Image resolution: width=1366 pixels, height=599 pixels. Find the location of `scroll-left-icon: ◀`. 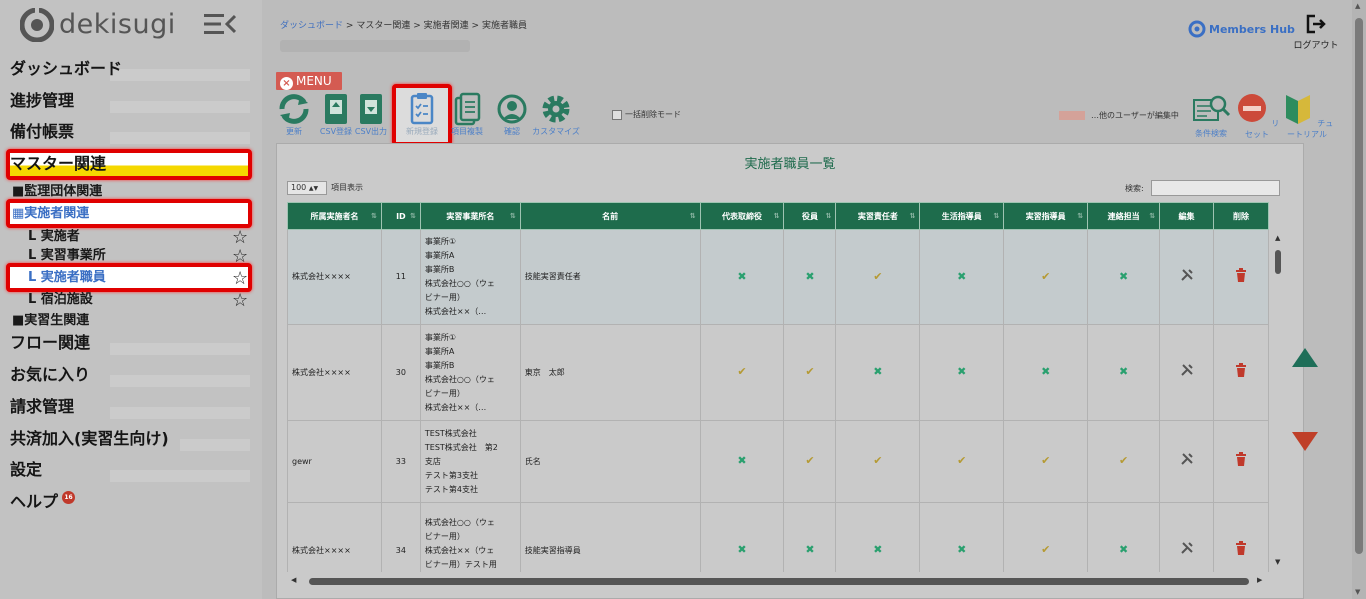

scroll-left-icon: ◀ is located at coordinates (293, 580).